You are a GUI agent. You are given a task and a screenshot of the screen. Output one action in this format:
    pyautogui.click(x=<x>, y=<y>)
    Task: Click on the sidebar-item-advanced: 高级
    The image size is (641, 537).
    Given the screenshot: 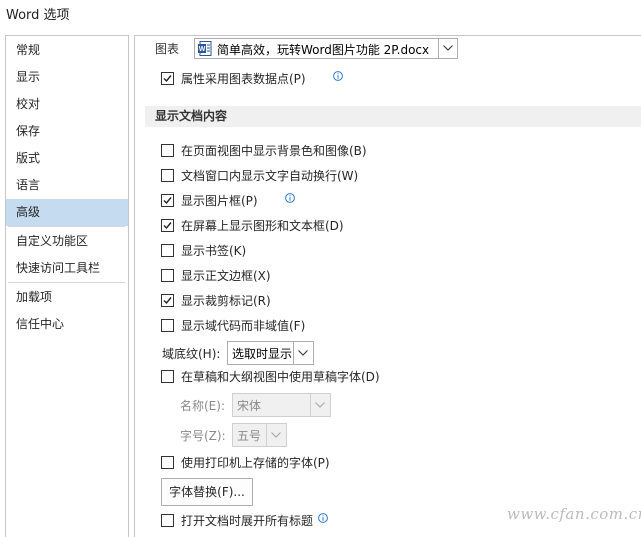 What is the action you would take?
    pyautogui.click(x=67, y=212)
    